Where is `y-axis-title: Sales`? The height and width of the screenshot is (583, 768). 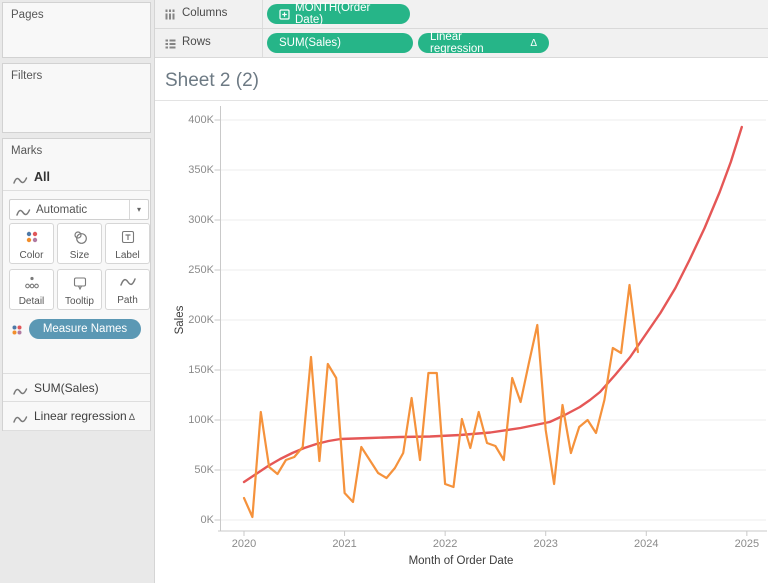
y-axis-title: Sales is located at coordinates (180, 320).